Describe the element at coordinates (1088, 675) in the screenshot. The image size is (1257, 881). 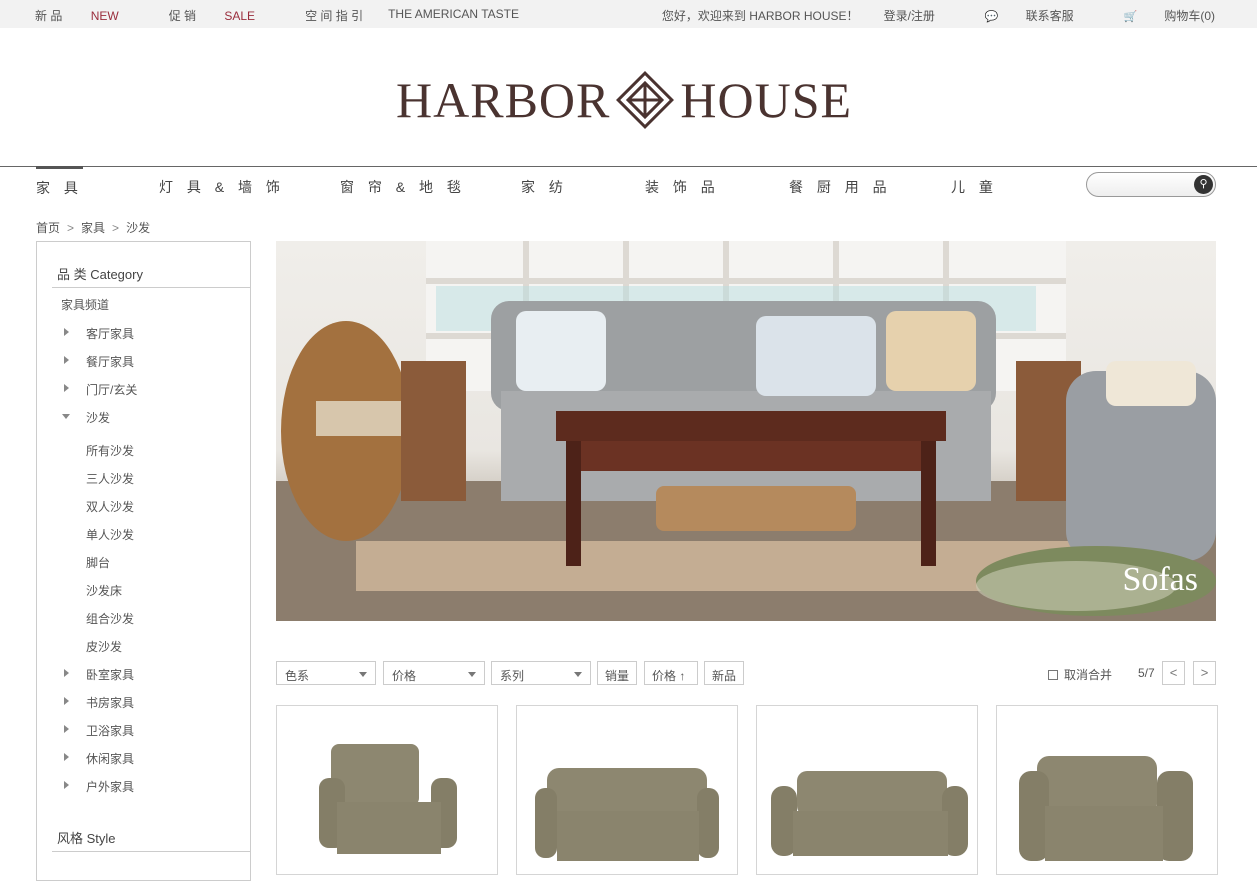
I see `cancel-merge-label: 取消合并` at that location.